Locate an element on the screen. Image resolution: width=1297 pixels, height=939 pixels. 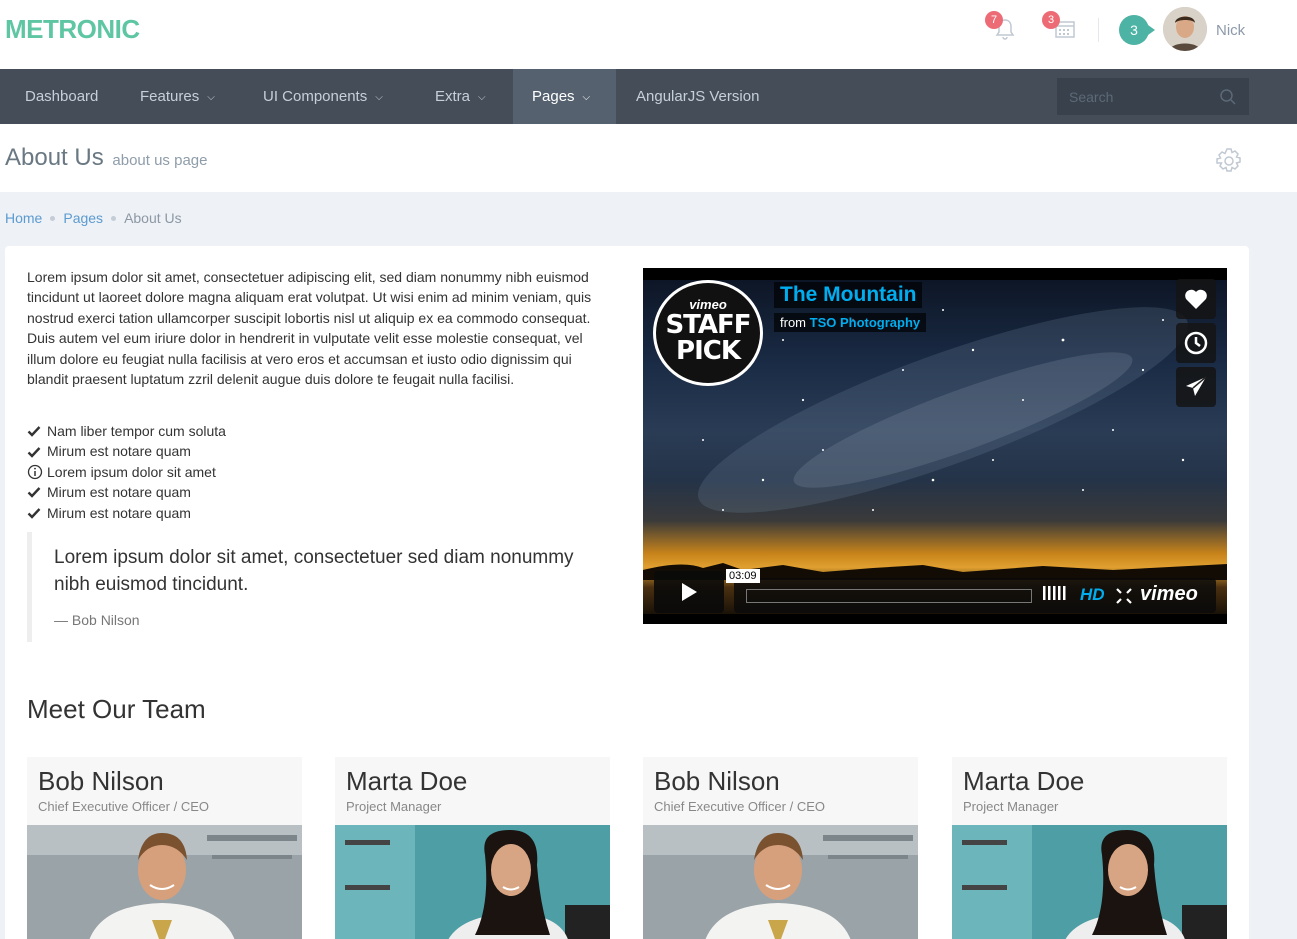
user-avatar is located at coordinates (1185, 29).